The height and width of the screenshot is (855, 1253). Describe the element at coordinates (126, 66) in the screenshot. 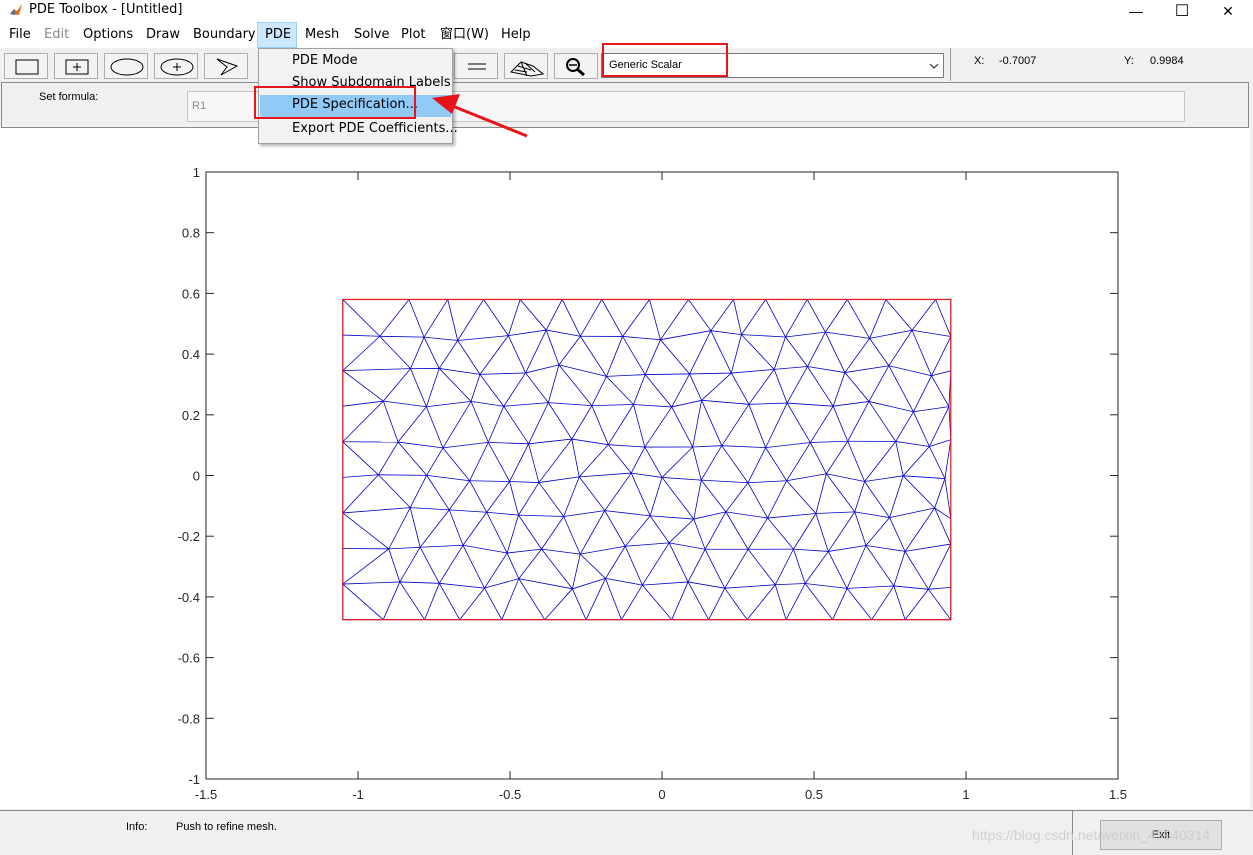

I see `draw-ellipse-button` at that location.